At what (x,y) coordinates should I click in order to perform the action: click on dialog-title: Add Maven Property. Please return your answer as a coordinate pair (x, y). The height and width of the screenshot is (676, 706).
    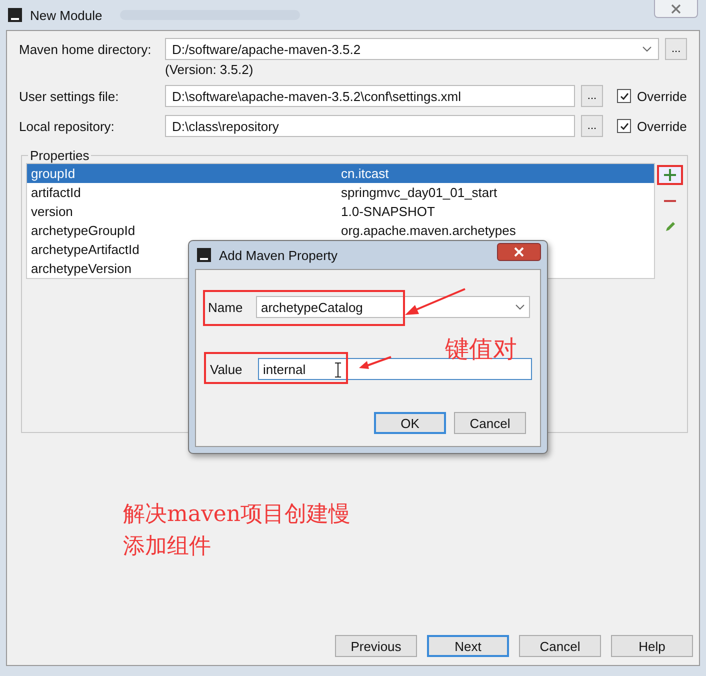
    Looking at the image, I should click on (278, 255).